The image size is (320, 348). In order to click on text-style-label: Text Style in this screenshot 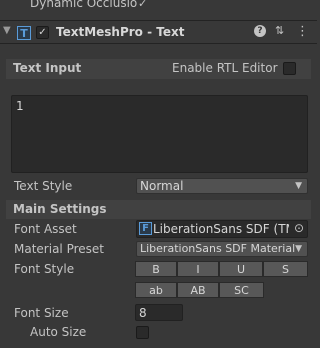, I will do `click(43, 186)`.